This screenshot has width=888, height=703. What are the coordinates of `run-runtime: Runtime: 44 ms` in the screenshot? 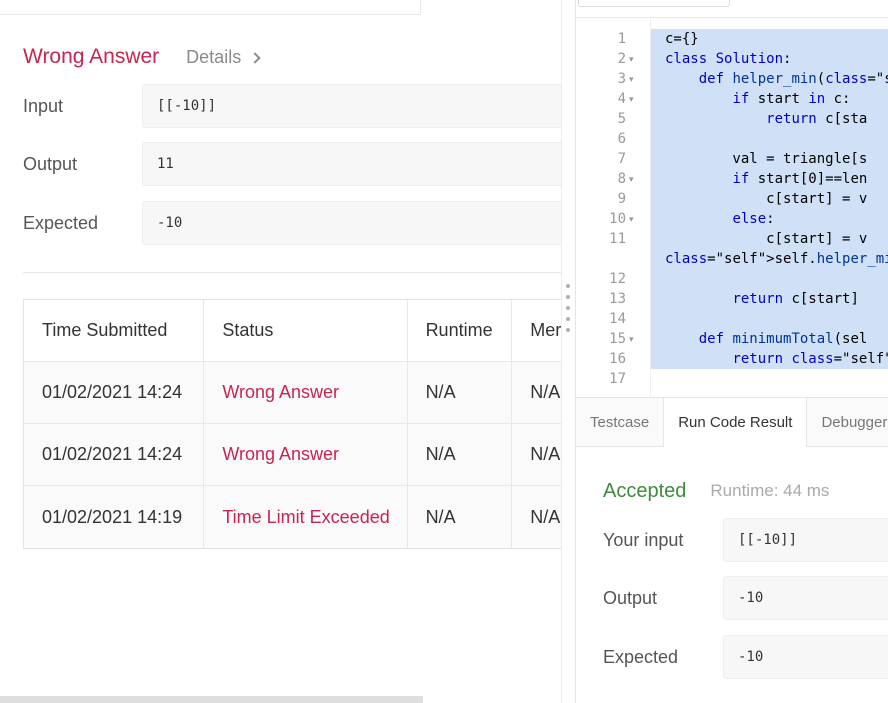 It's located at (770, 490).